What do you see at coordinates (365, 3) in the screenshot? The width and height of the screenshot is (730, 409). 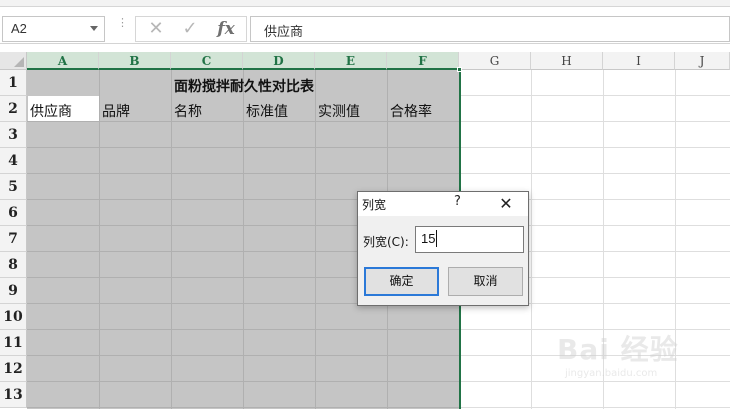 I see `ribbon-edge` at bounding box center [365, 3].